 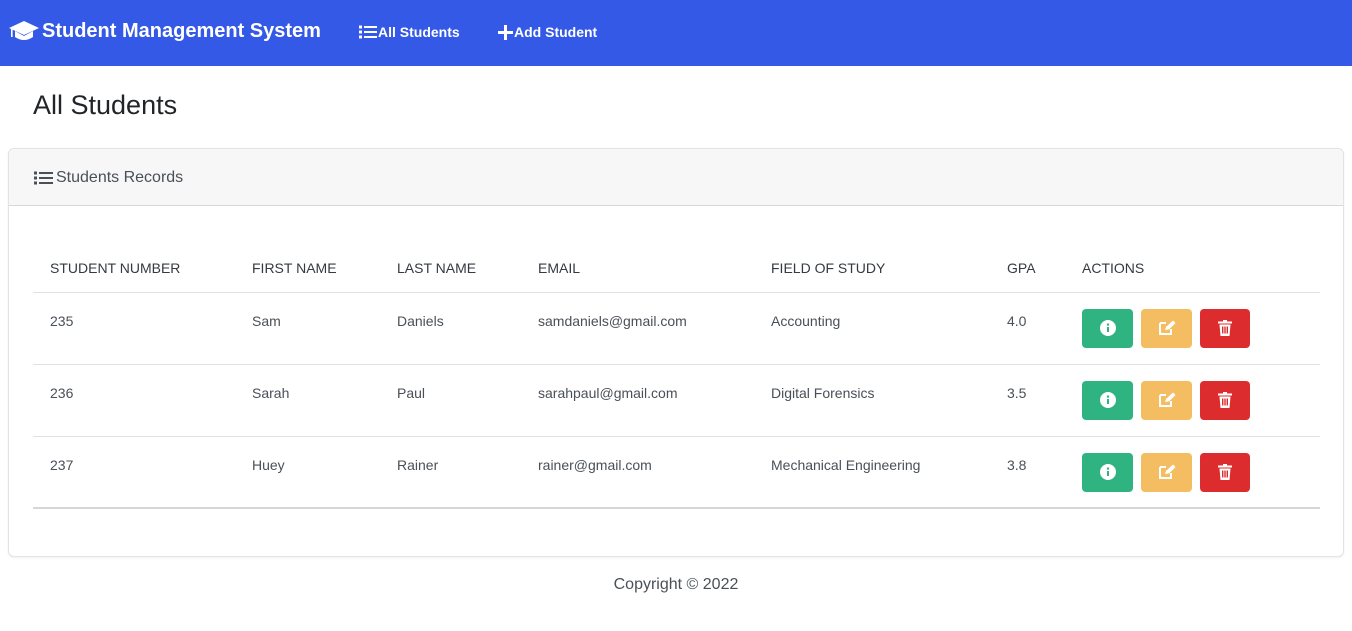 I want to click on cell-student-number: 236, so click(x=134, y=400).